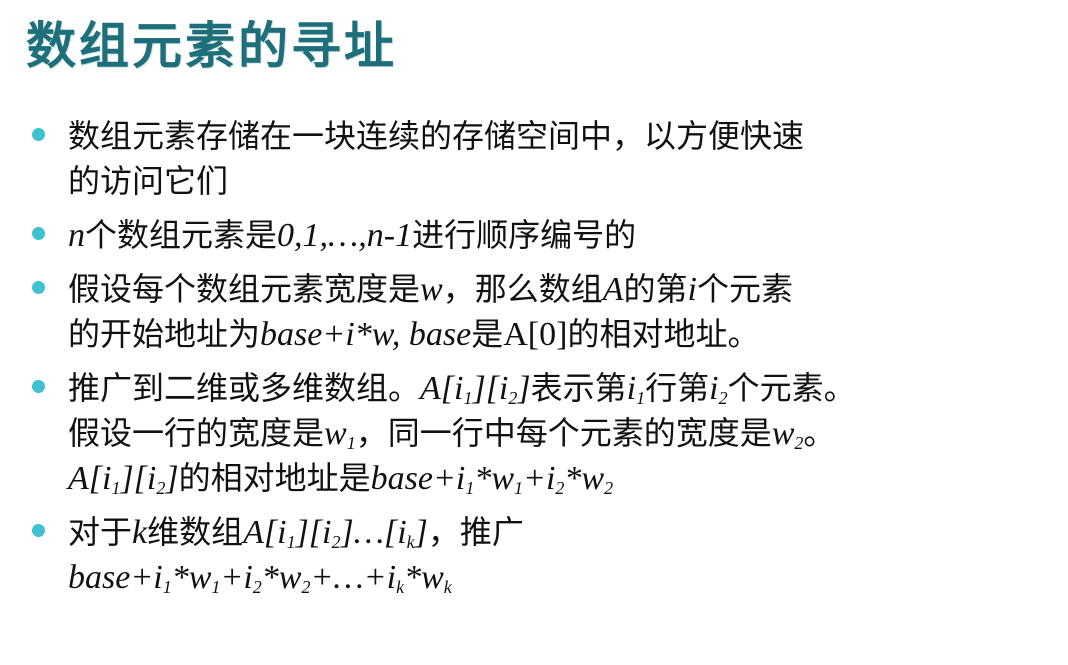 The height and width of the screenshot is (665, 1068). I want to click on bullet-item-1: 数组元素存储在一块连续的存储空间中，以方便快速 的访问它们, so click(546, 159).